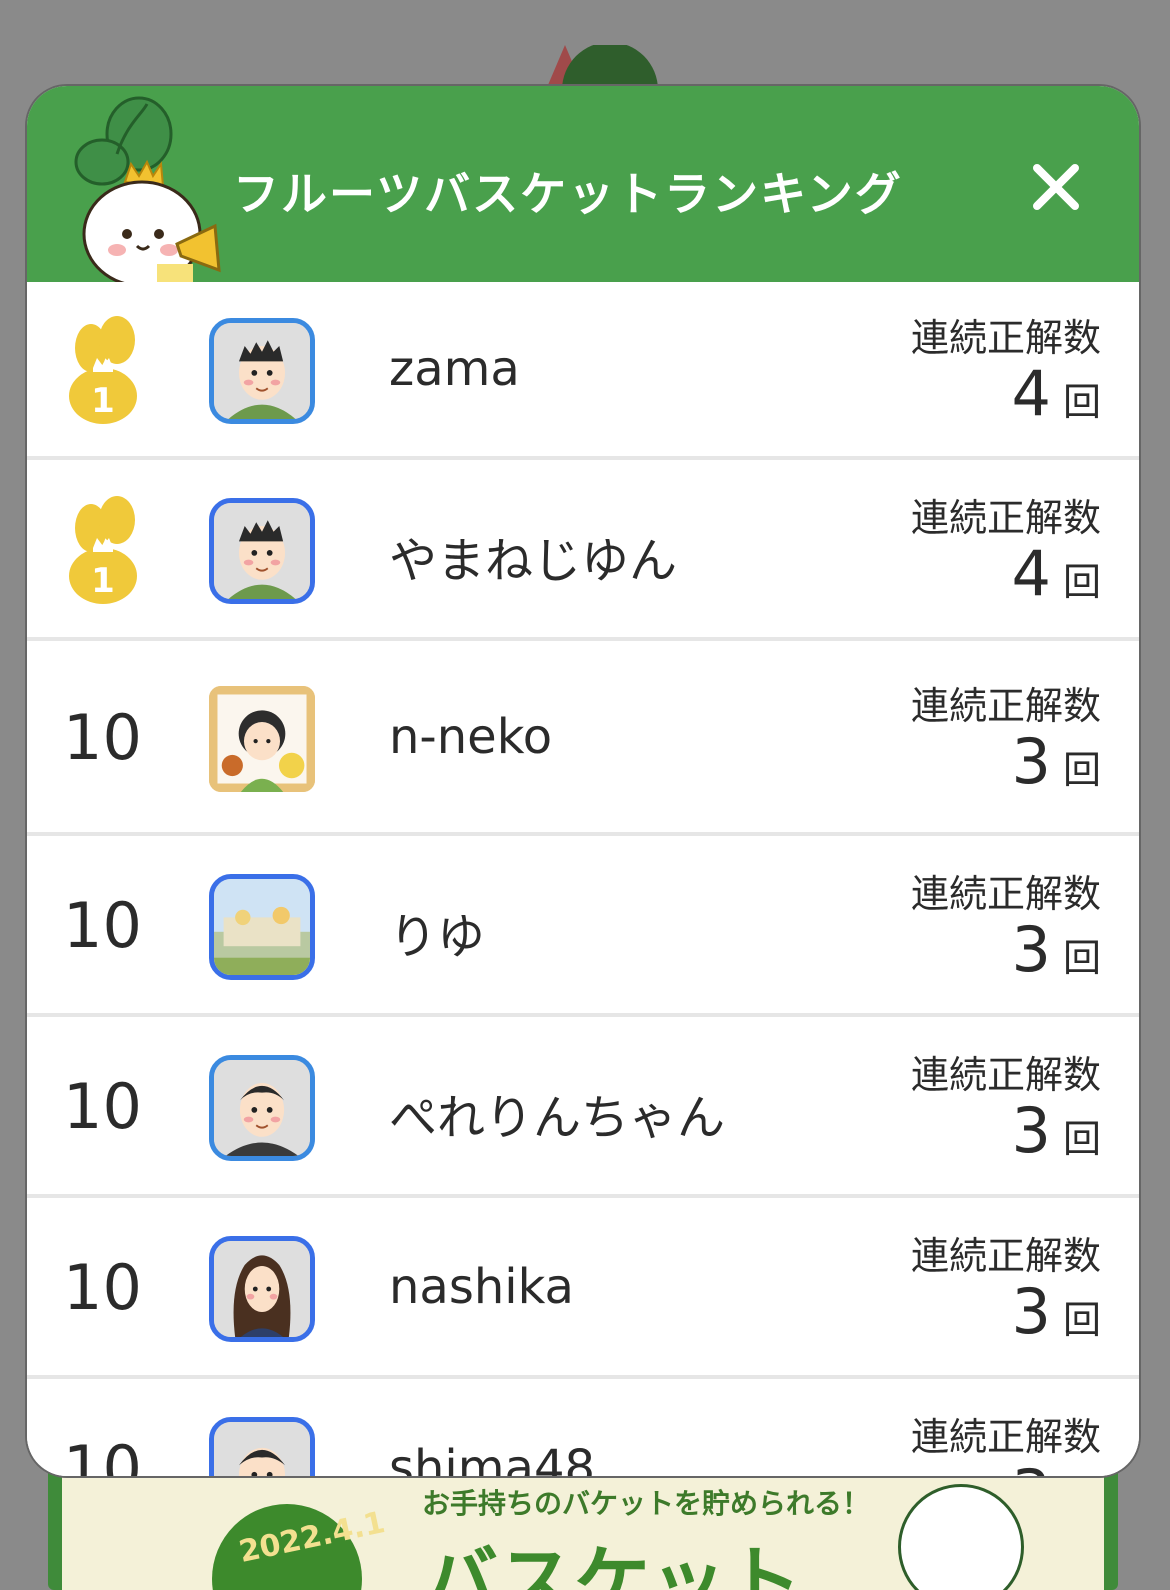 This screenshot has height=1590, width=1170. Describe the element at coordinates (583, 926) in the screenshot. I see `ranking-row: 10 りゆ 連続正解数 3 回` at that location.